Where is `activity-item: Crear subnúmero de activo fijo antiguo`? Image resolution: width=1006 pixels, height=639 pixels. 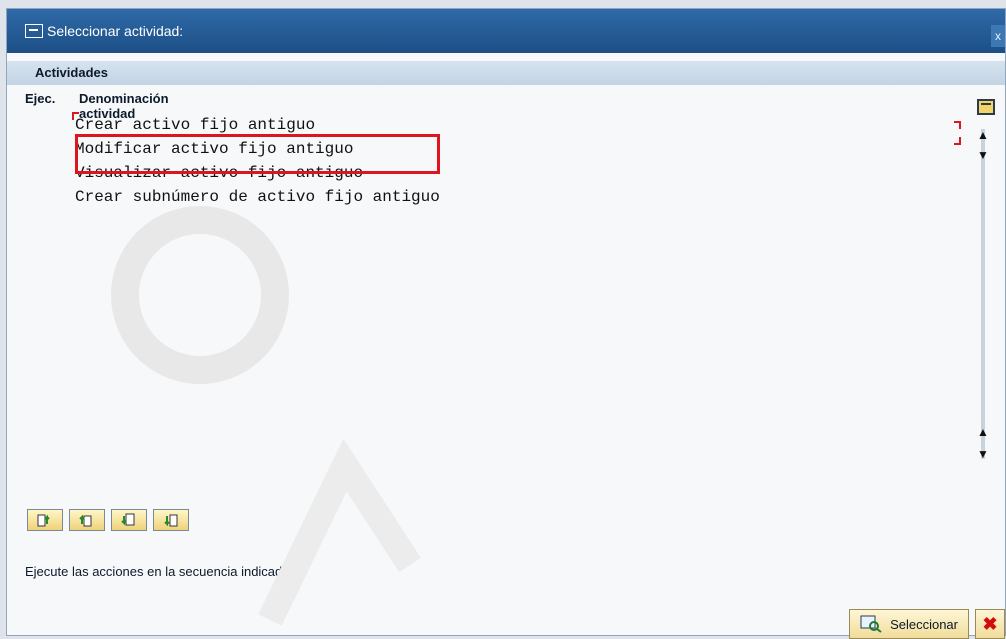
activity-item: Crear subnúmero de activo fijo antiguo is located at coordinates (257, 197).